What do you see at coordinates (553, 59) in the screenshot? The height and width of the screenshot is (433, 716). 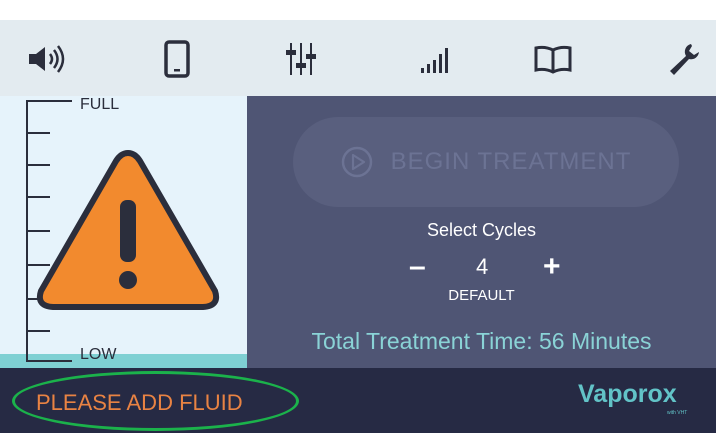 I see `book-icon` at bounding box center [553, 59].